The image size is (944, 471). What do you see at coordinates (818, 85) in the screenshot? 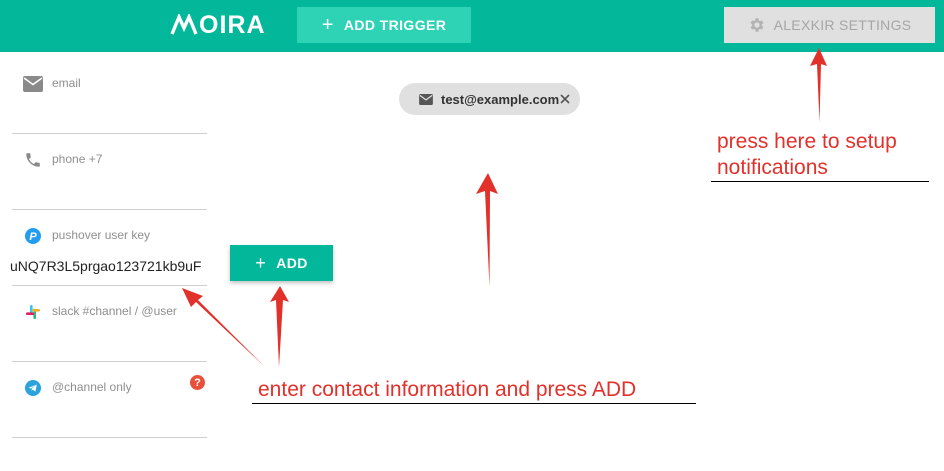
I see `arrow-to-settings` at bounding box center [818, 85].